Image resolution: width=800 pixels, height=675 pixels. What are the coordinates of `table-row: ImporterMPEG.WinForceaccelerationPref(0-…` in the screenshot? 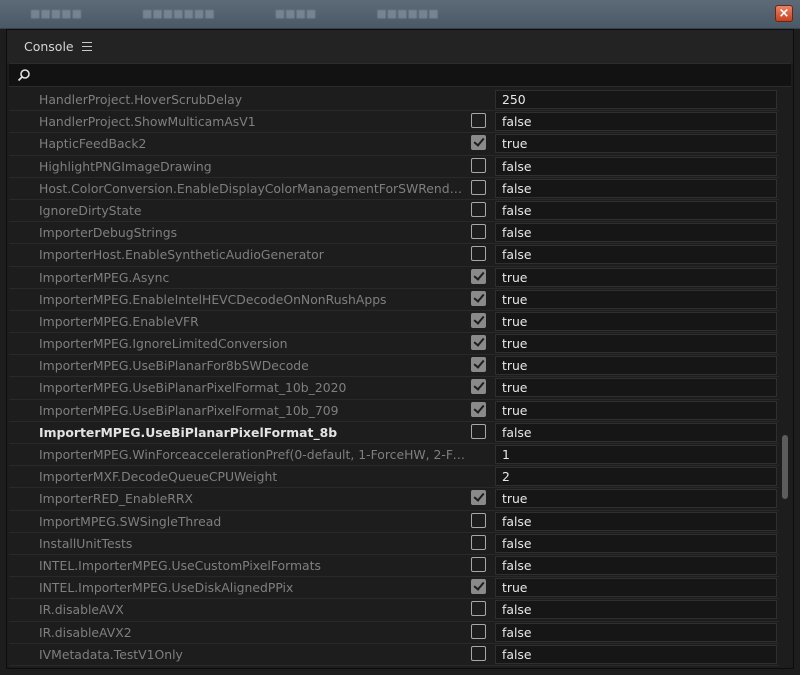 It's located at (394, 455).